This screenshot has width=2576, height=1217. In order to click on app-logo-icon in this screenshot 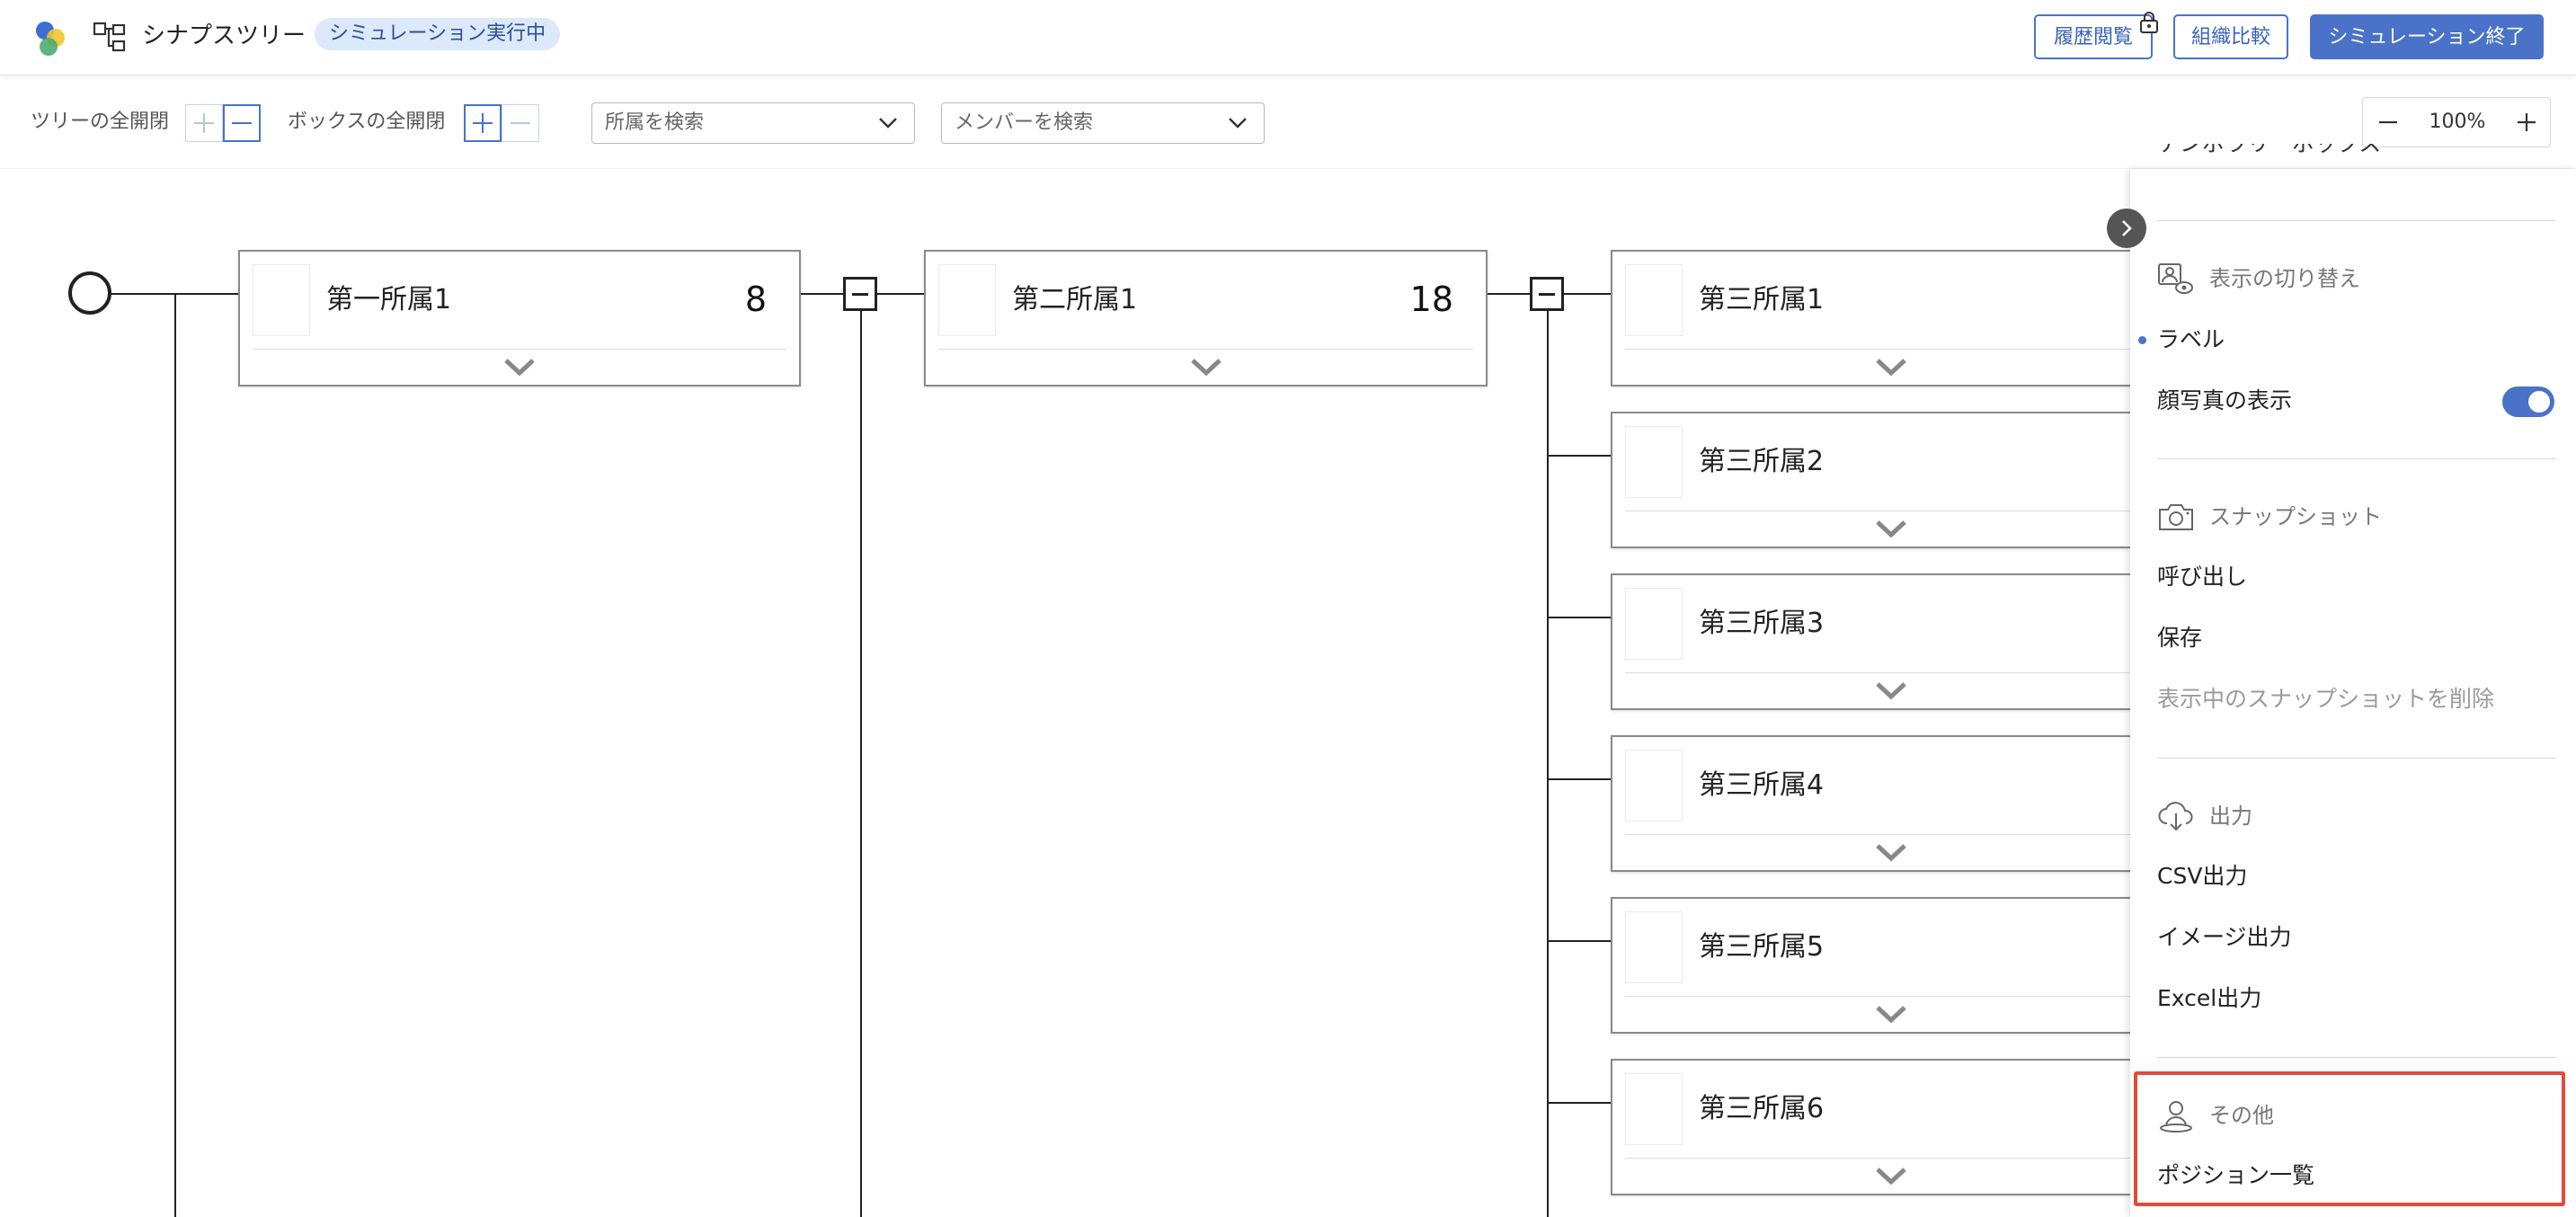, I will do `click(50, 38)`.